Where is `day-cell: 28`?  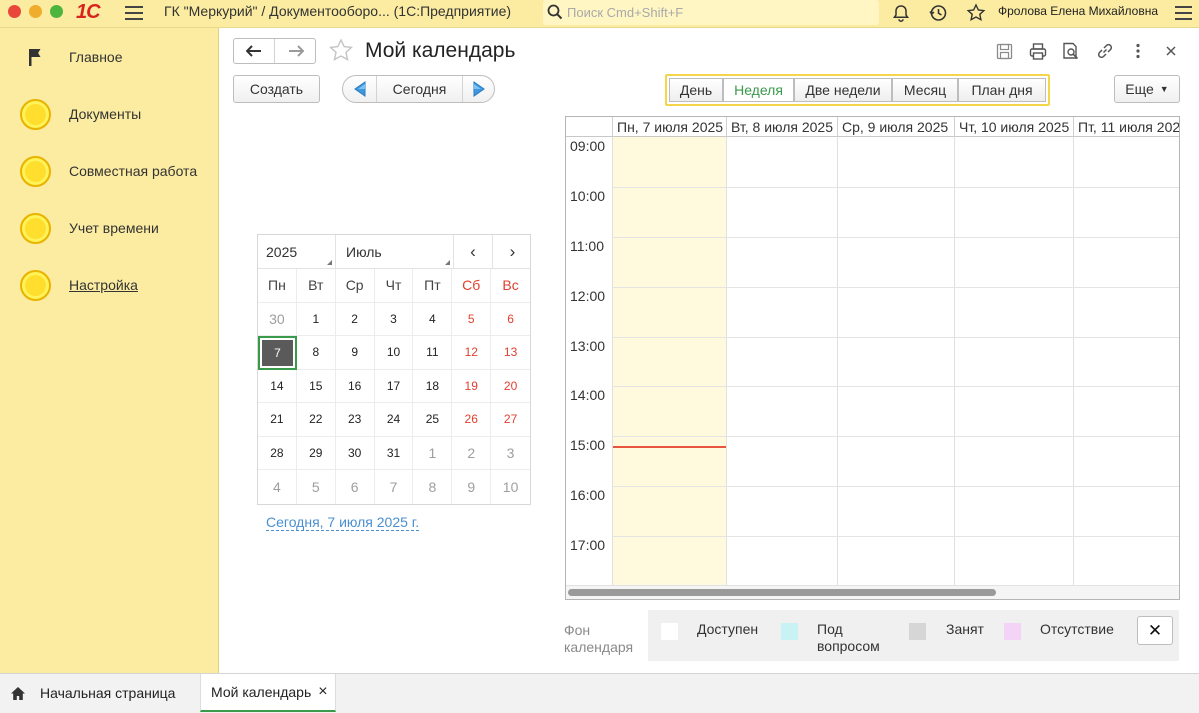 day-cell: 28 is located at coordinates (277, 453).